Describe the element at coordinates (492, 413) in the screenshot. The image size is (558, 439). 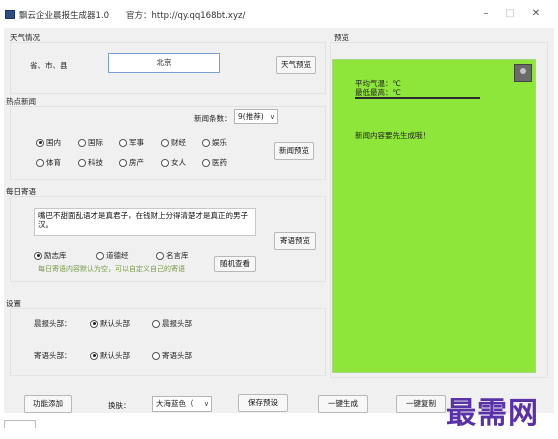
I see `watermark-logo: 最需网` at that location.